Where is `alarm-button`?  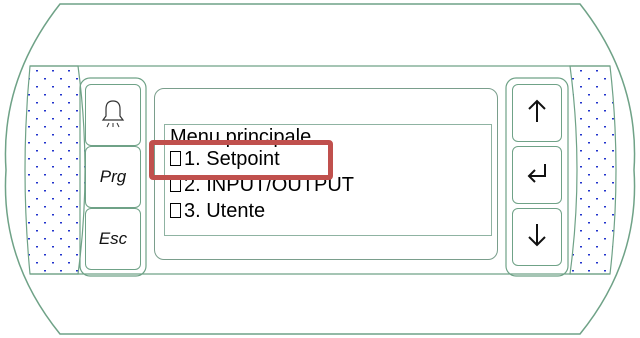 alarm-button is located at coordinates (113, 115).